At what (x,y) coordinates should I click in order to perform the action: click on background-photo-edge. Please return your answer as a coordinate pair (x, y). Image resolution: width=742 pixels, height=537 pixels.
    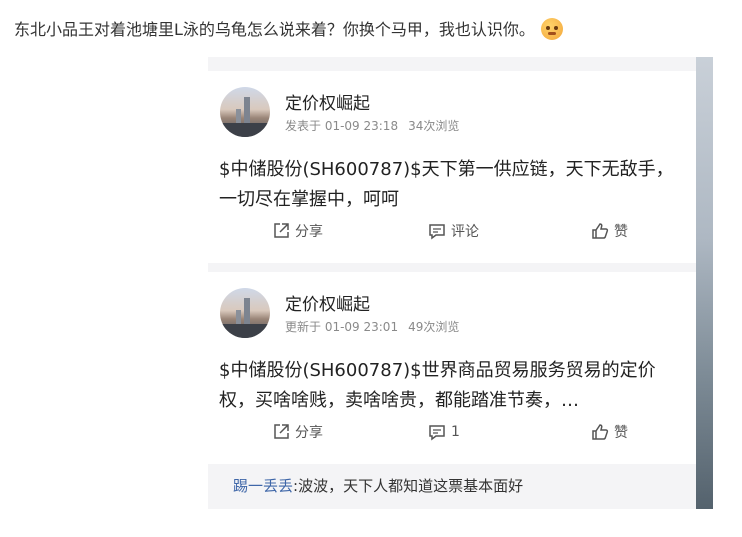
    Looking at the image, I should click on (704, 283).